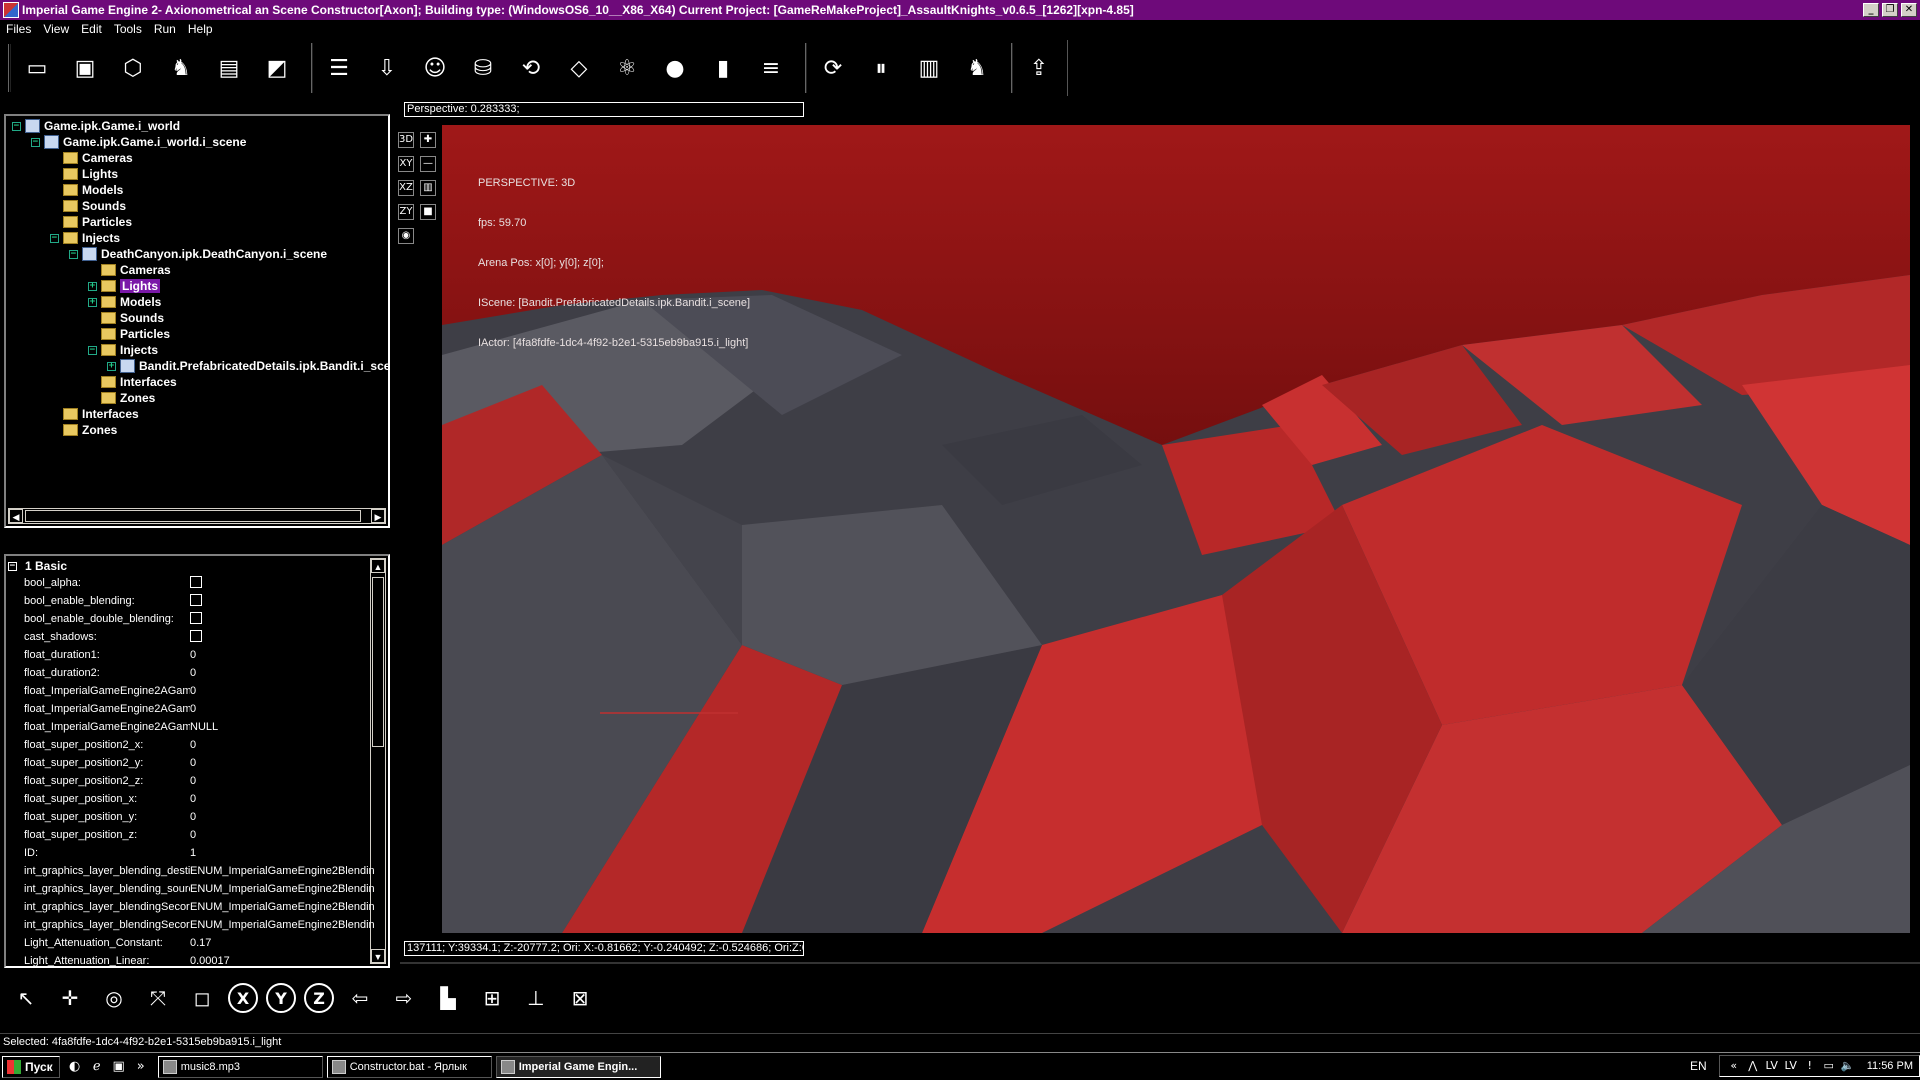 This screenshot has height=1080, width=1920. I want to click on more-chevron-icon: », so click(141, 1067).